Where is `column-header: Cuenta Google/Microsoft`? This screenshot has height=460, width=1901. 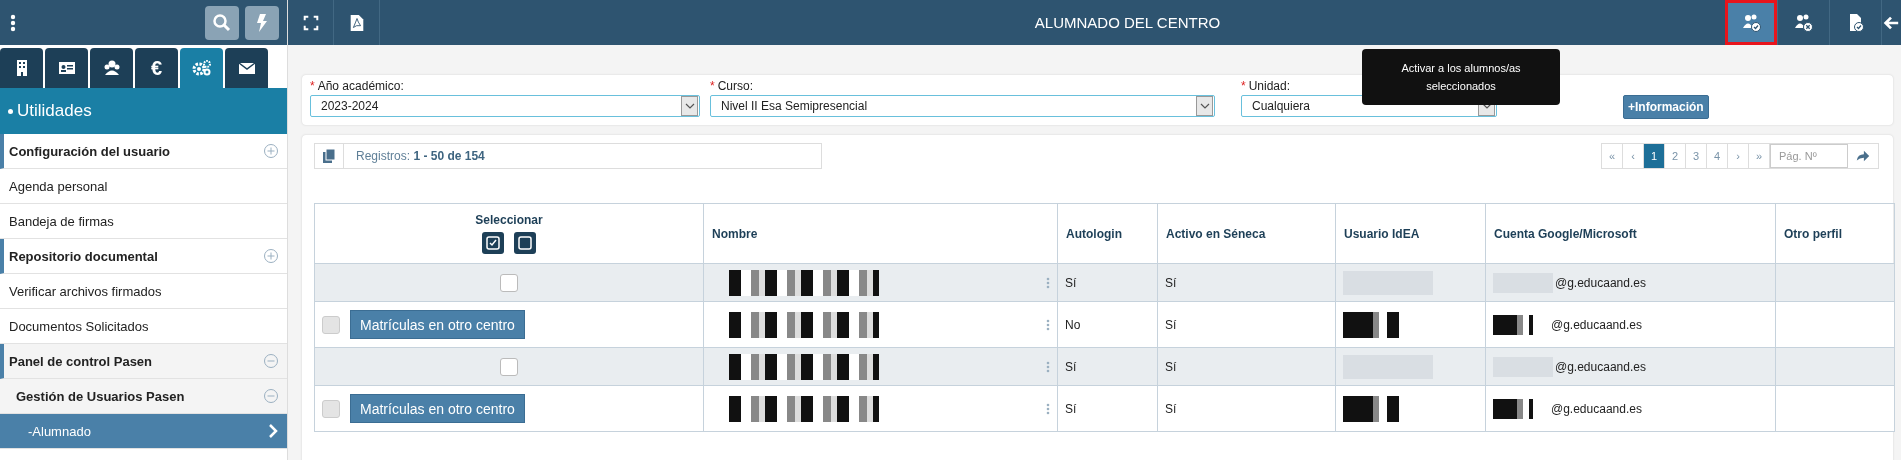 column-header: Cuenta Google/Microsoft is located at coordinates (1630, 233).